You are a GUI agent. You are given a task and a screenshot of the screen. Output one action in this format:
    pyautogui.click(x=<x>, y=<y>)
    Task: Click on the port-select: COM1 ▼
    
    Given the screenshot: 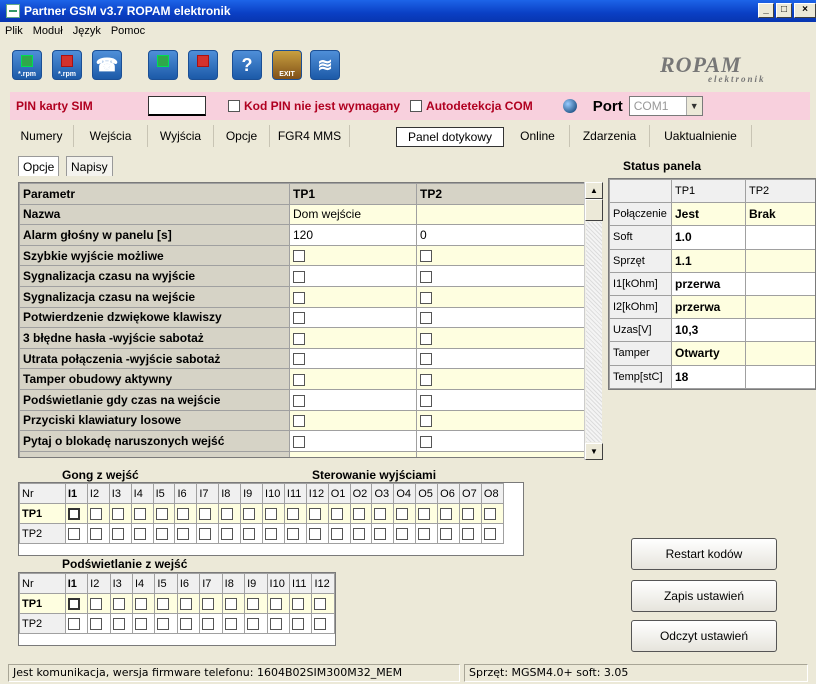 What is the action you would take?
    pyautogui.click(x=665, y=106)
    